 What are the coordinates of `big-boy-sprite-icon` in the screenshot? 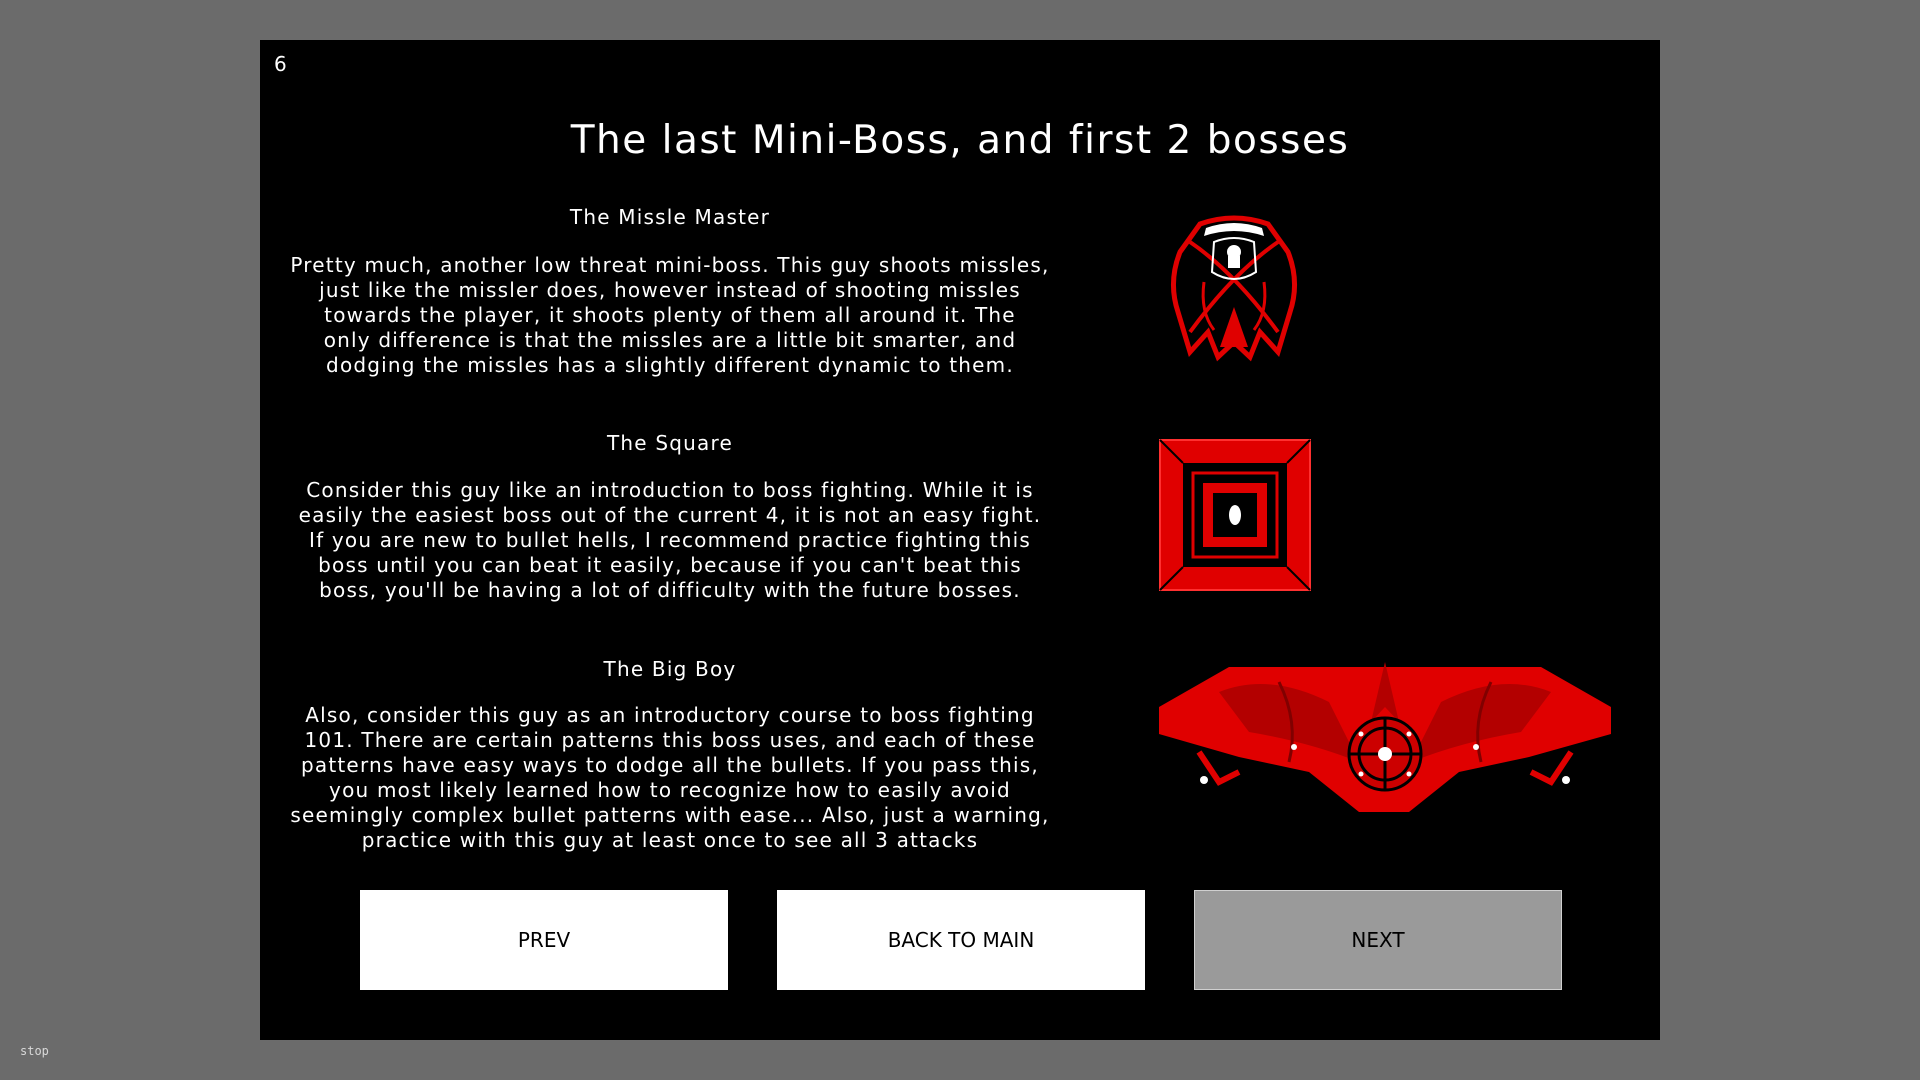 It's located at (1385, 737).